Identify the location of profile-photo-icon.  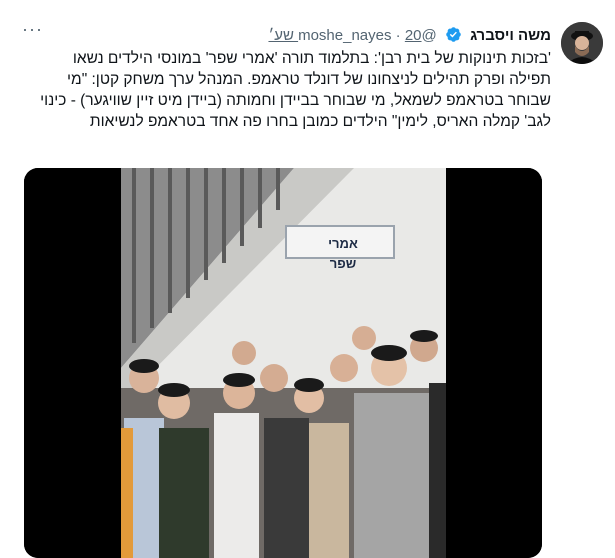
(582, 43).